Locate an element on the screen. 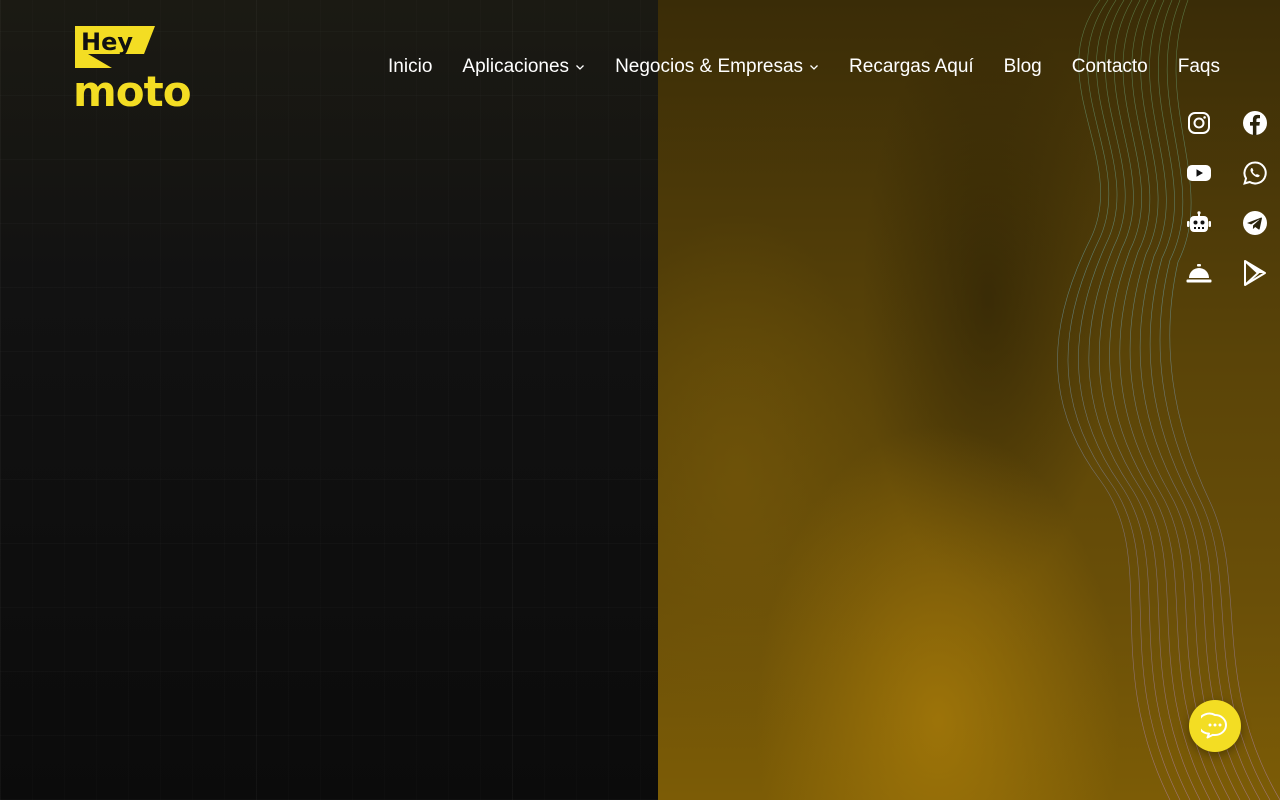 Image resolution: width=1280 pixels, height=800 pixels. svg-text: Hey is located at coordinates (107, 42).